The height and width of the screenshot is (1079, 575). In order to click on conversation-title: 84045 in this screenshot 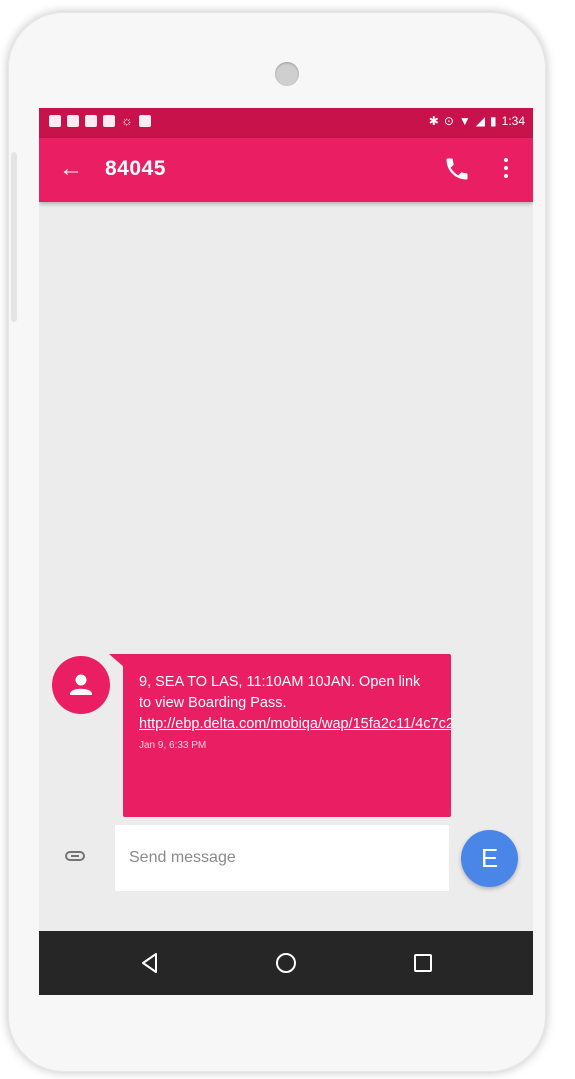, I will do `click(135, 168)`.